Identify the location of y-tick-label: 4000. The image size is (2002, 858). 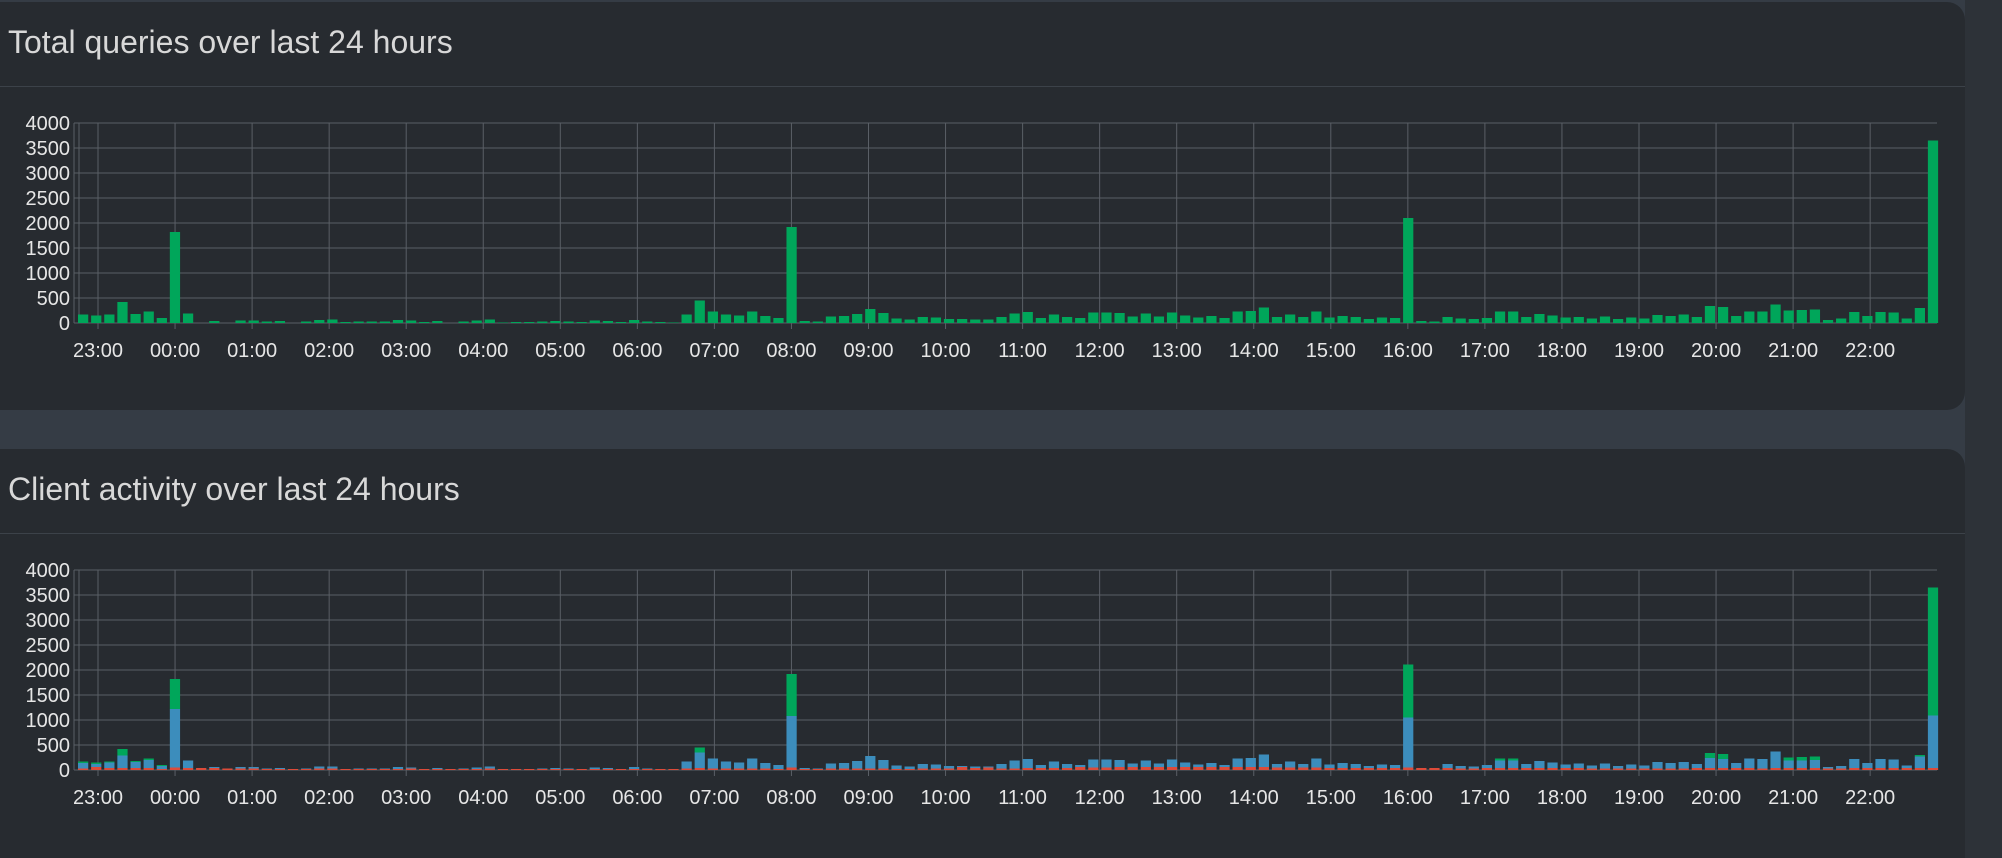
(48, 124).